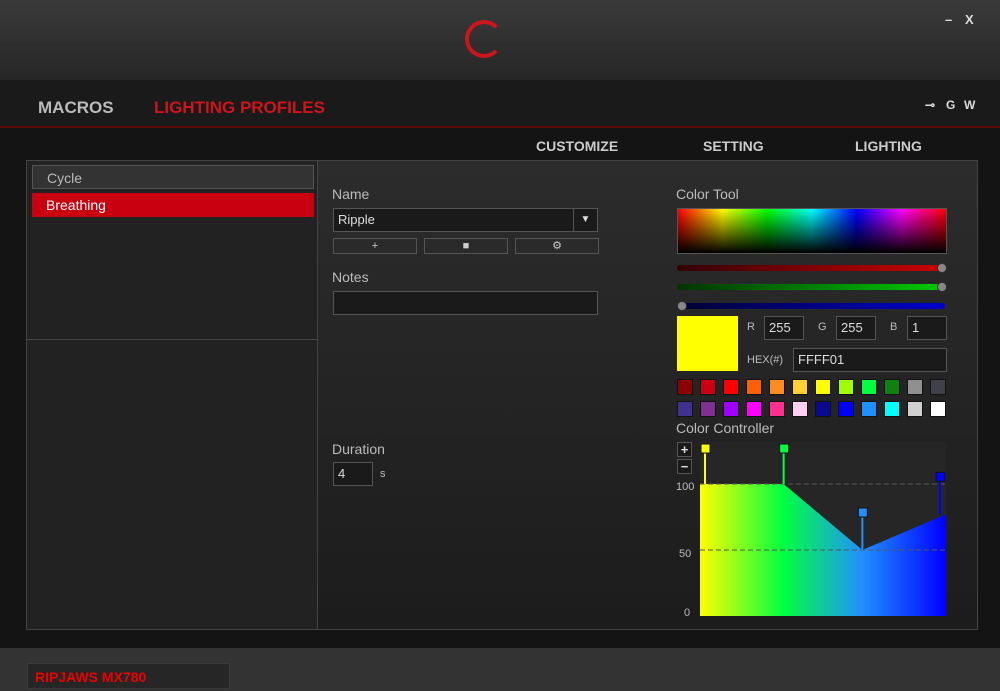 The height and width of the screenshot is (691, 1000). What do you see at coordinates (969, 19) in the screenshot?
I see `close-button: X` at bounding box center [969, 19].